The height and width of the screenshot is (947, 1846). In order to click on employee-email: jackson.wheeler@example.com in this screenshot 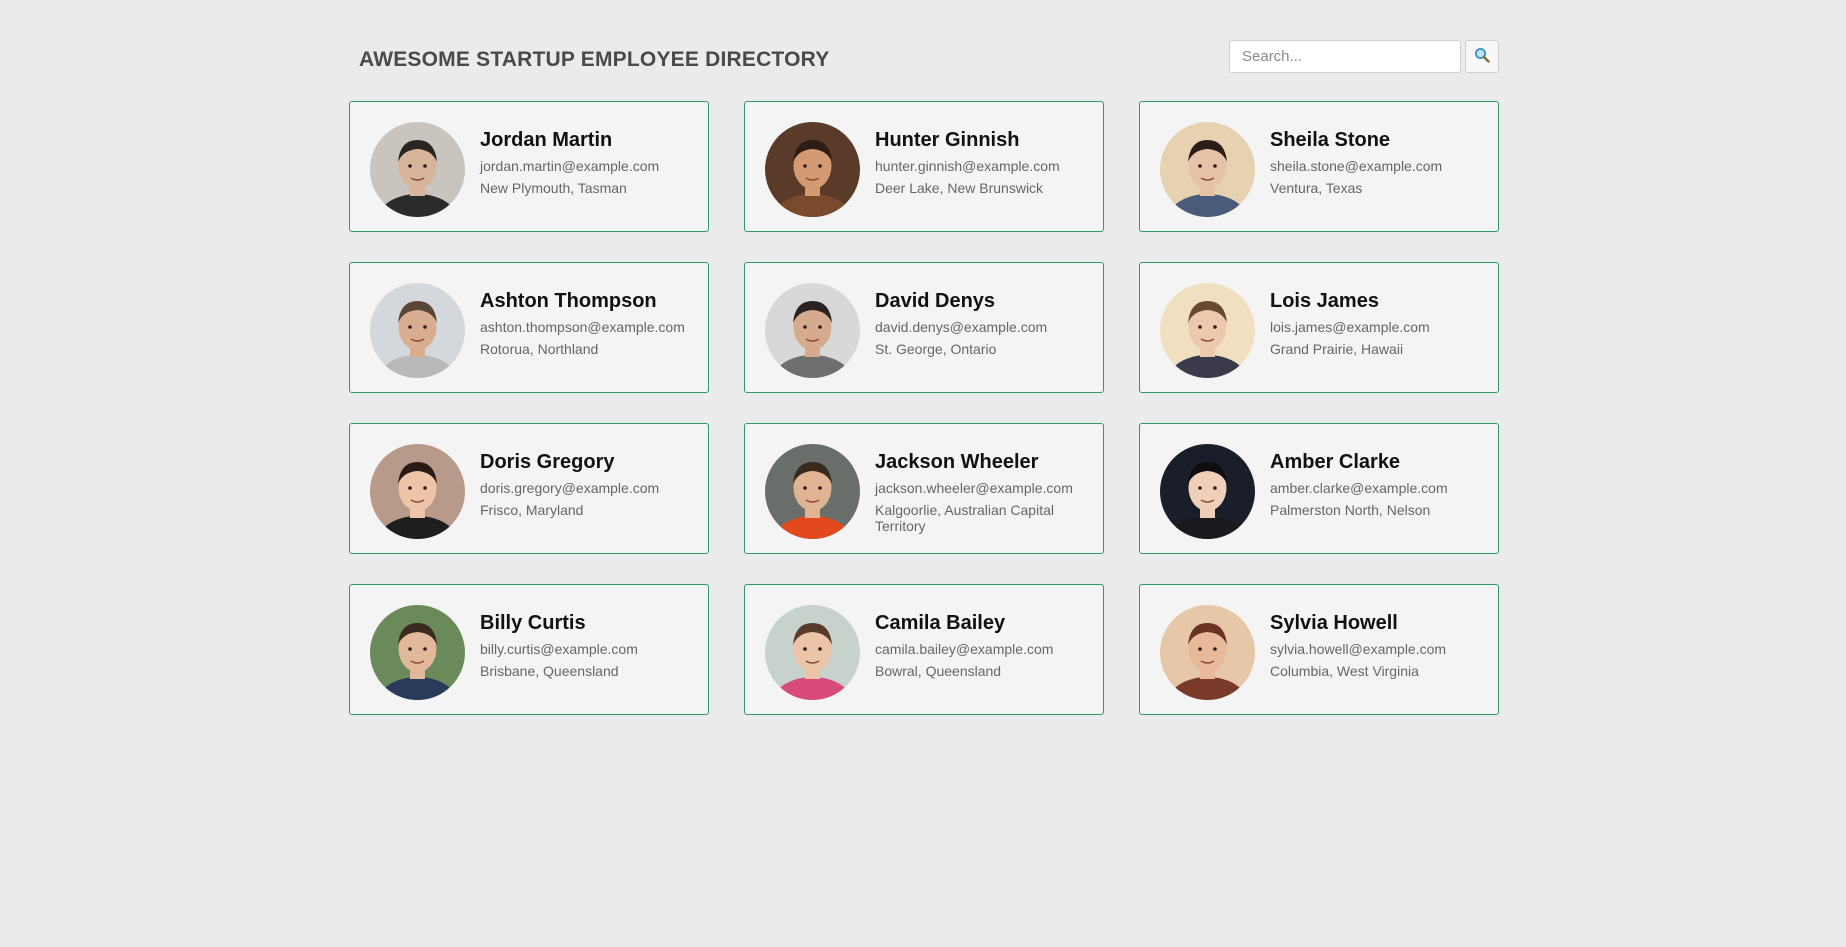, I will do `click(974, 488)`.